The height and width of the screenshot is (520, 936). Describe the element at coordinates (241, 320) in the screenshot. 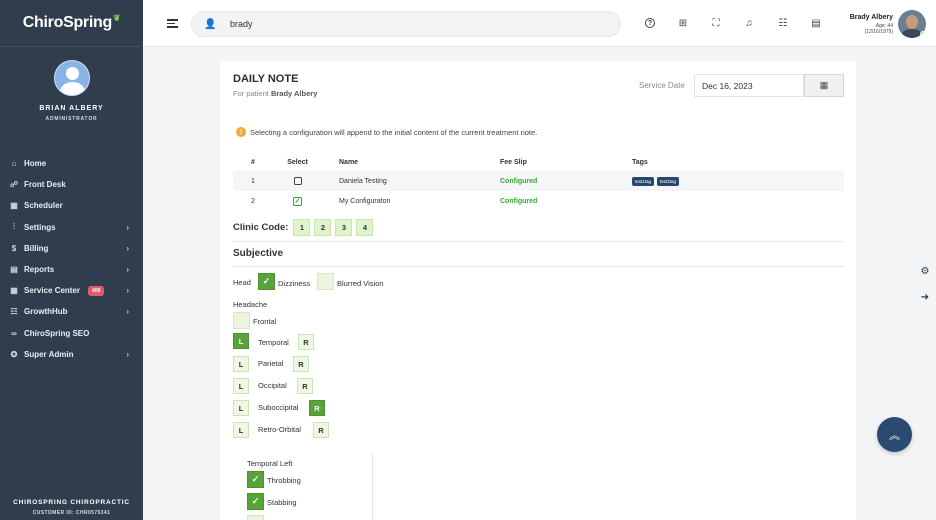

I see `frontal-checkbox` at that location.